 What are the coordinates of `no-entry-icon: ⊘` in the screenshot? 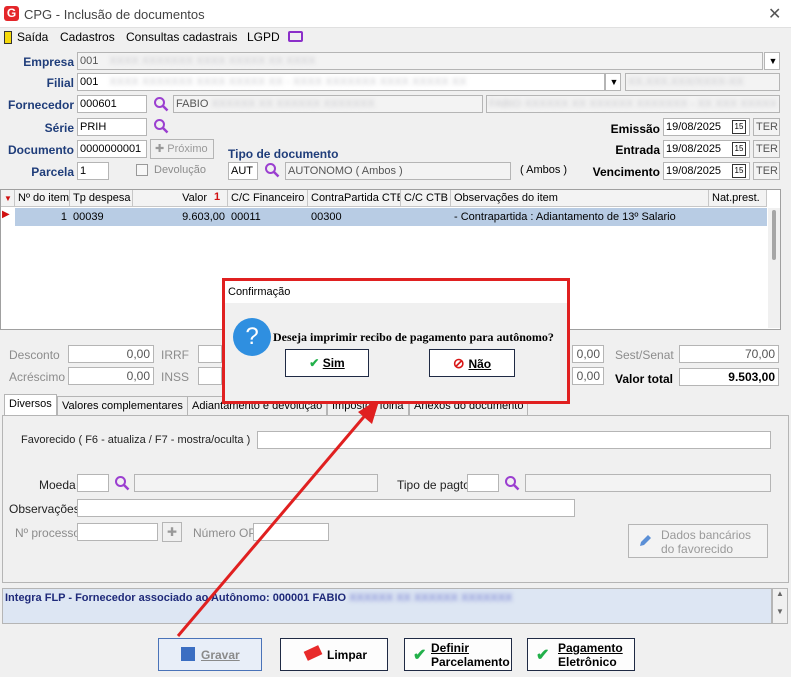 It's located at (460, 363).